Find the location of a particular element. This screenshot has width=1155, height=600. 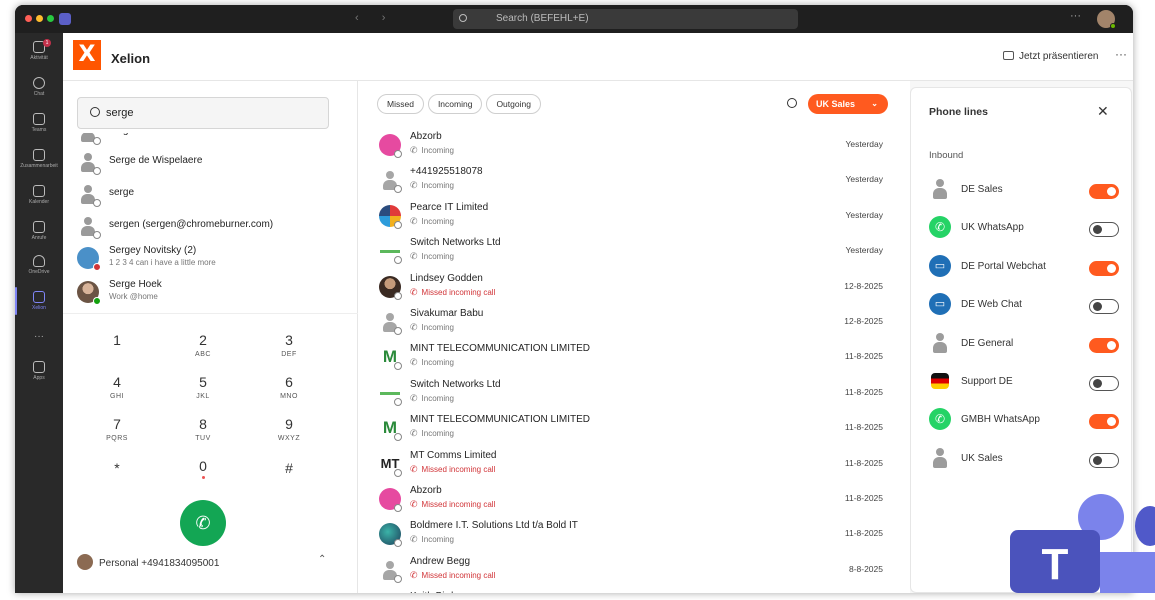

rail-item-activity: Aktivität 1 is located at coordinates (39, 50).